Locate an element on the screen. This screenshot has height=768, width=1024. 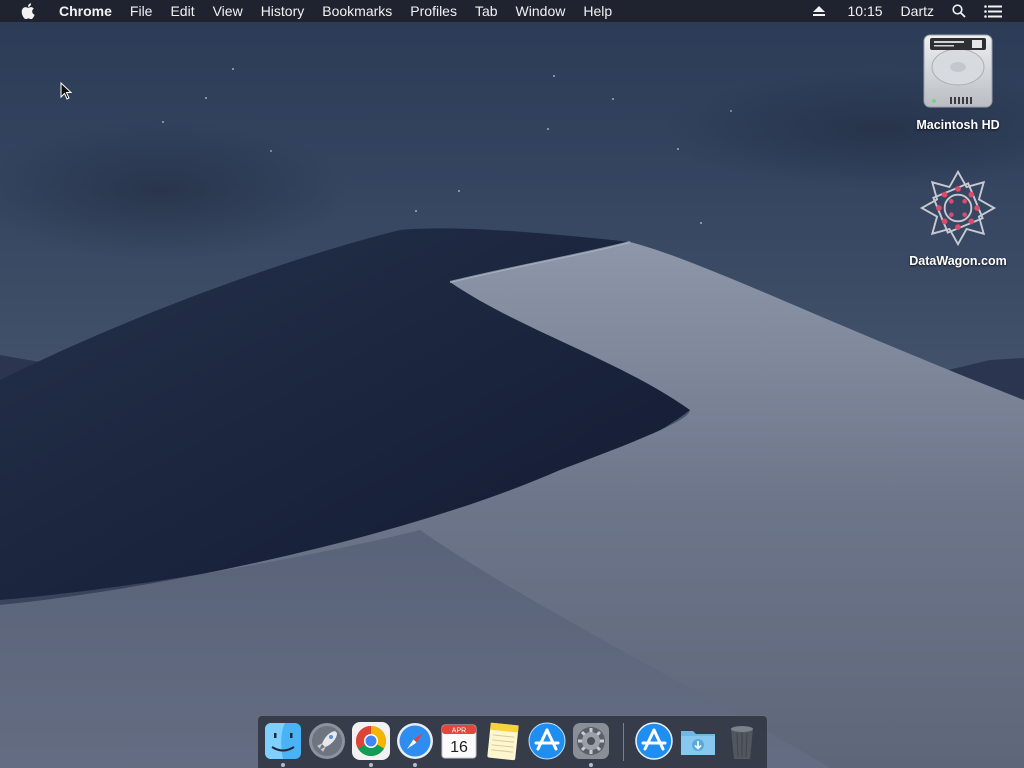
menubar-clock: 10:15 is located at coordinates (865, 11).